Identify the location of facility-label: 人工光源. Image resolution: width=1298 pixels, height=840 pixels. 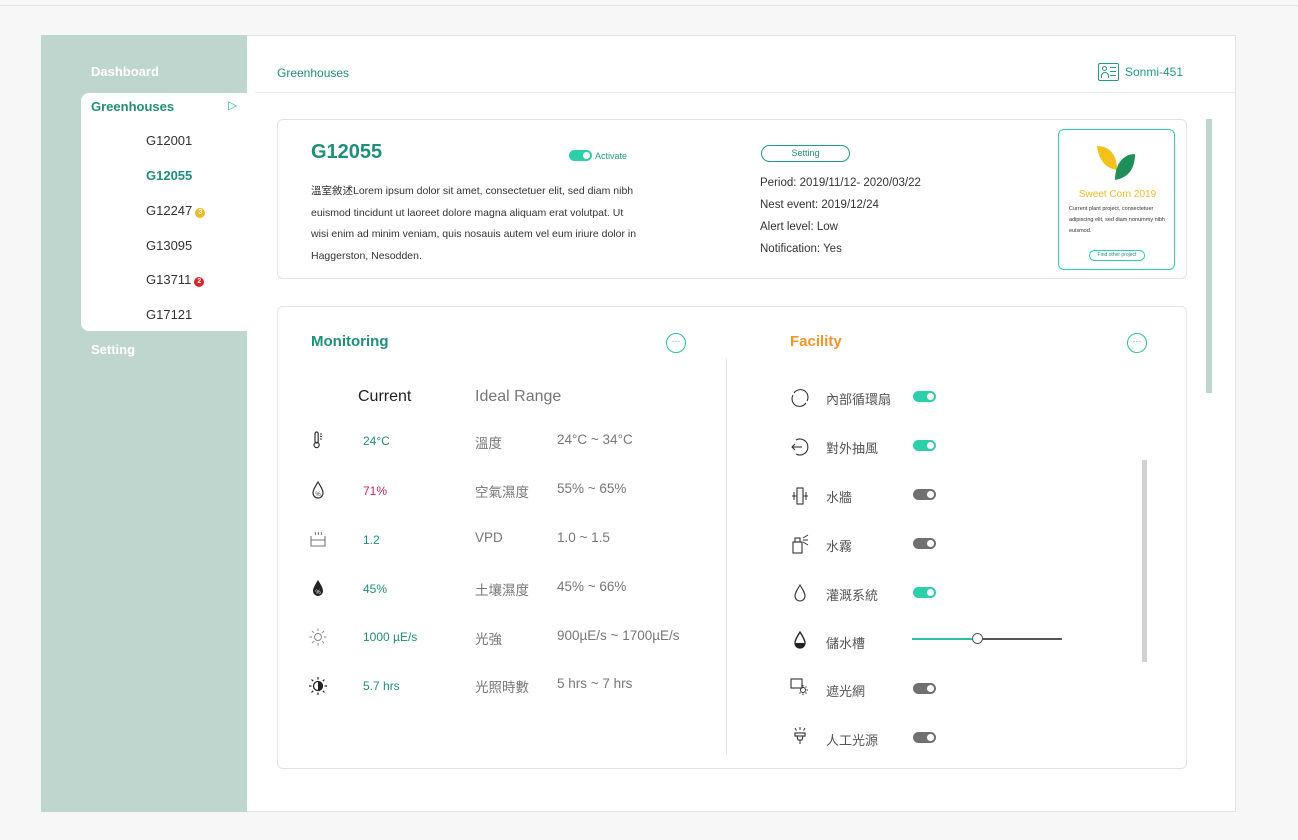
(852, 740).